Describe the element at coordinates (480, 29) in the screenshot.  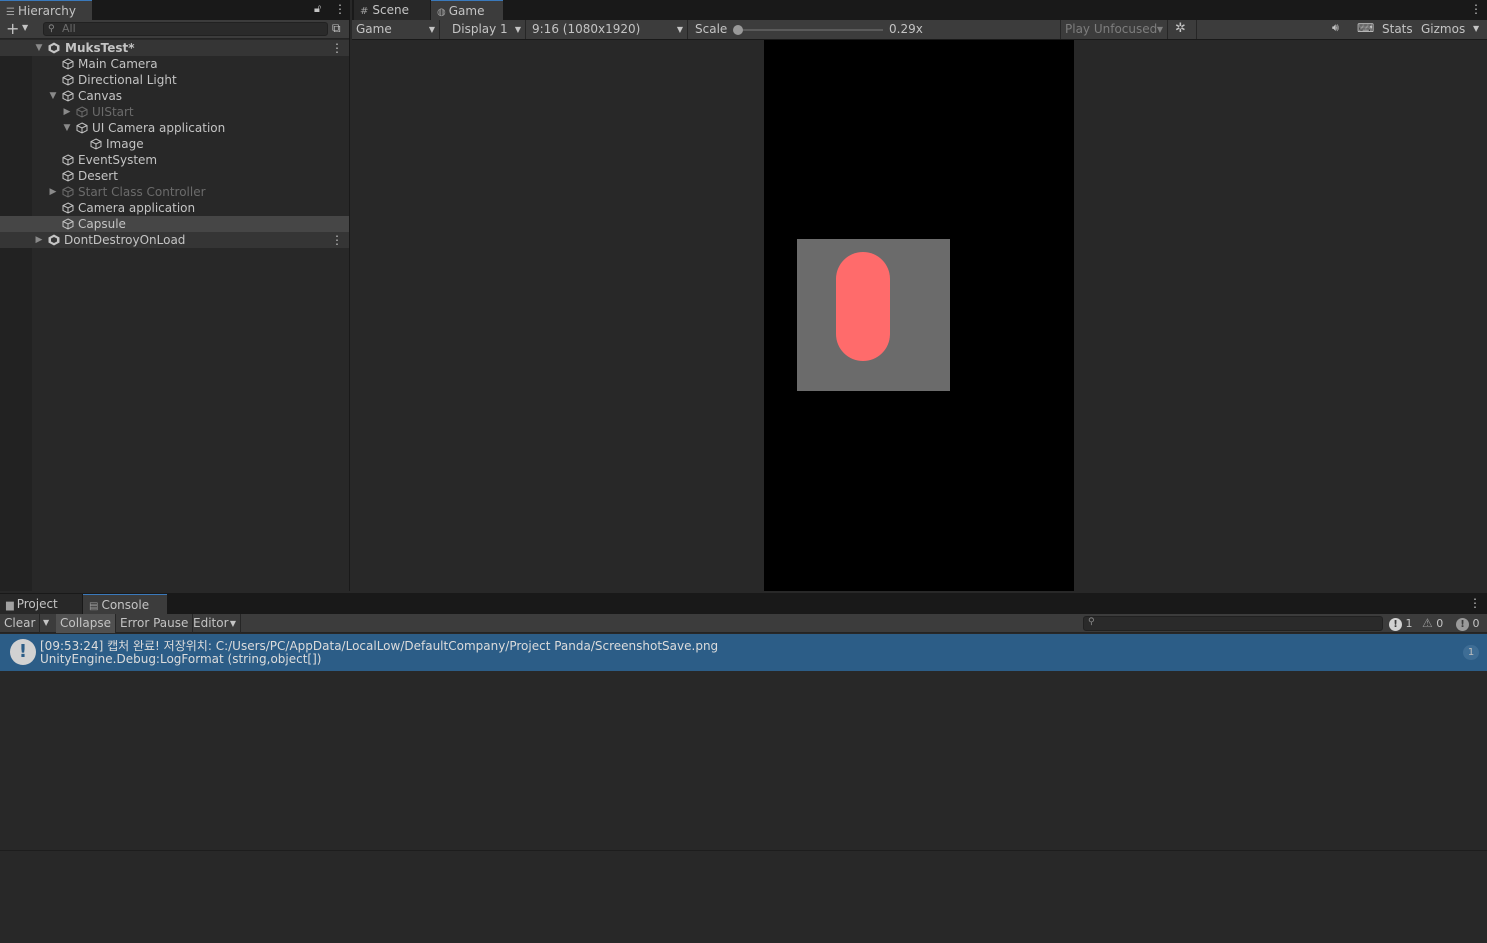
I see `display-label: Display 1` at that location.